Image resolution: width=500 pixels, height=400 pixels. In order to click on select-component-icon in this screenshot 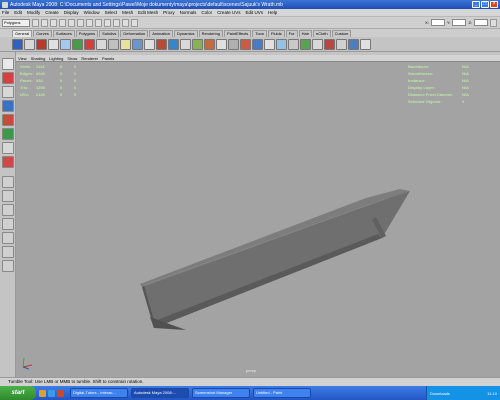, I will do `click(80, 22)`.